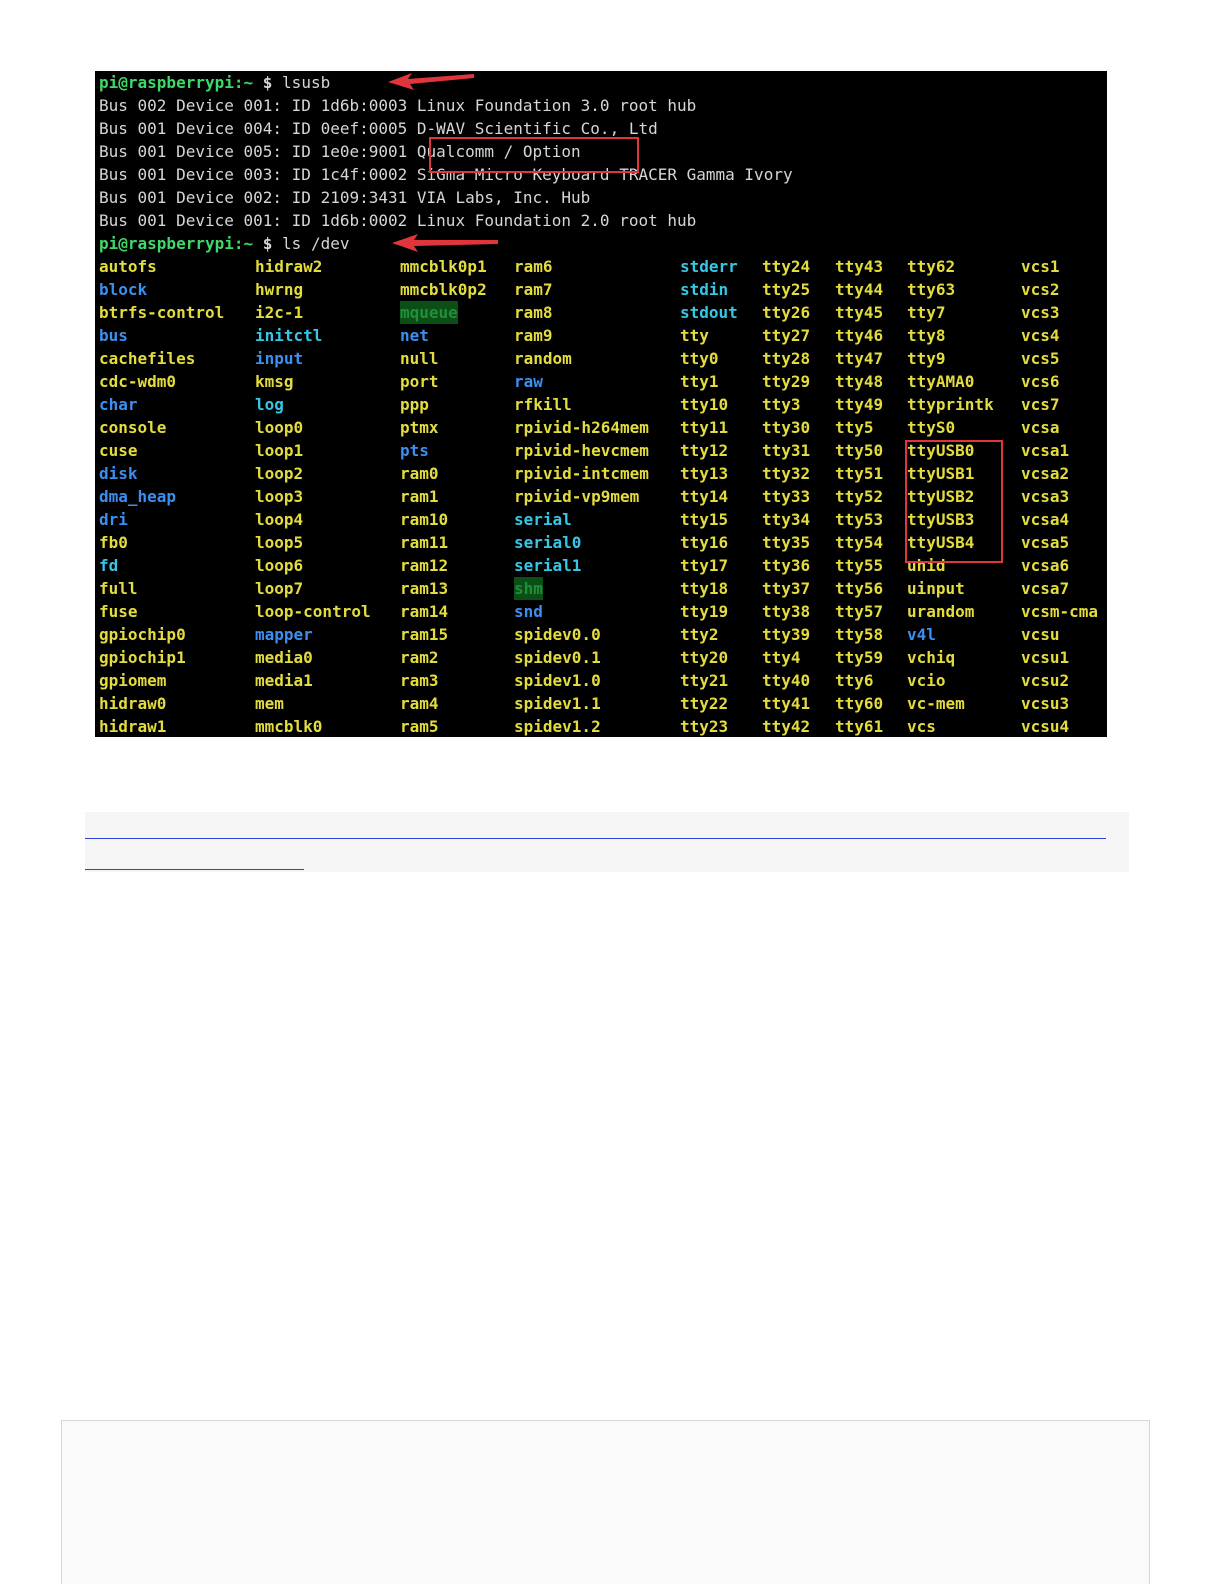 The height and width of the screenshot is (1584, 1224). I want to click on ls-entry: tty6, so click(854, 680).